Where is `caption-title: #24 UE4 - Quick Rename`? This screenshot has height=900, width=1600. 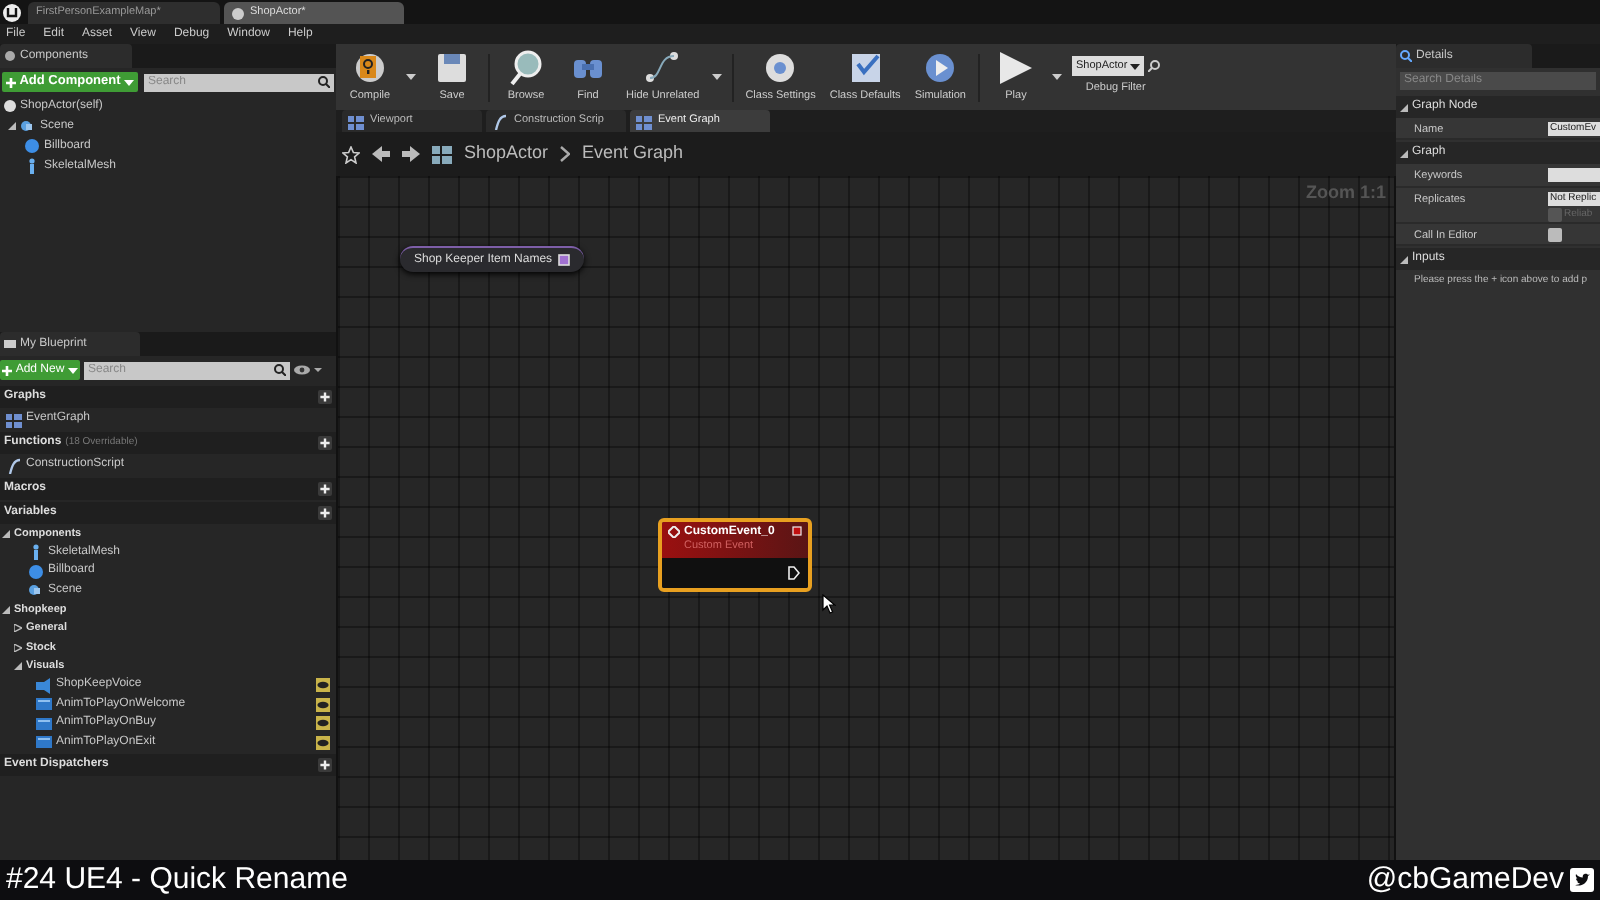 caption-title: #24 UE4 - Quick Rename is located at coordinates (177, 879).